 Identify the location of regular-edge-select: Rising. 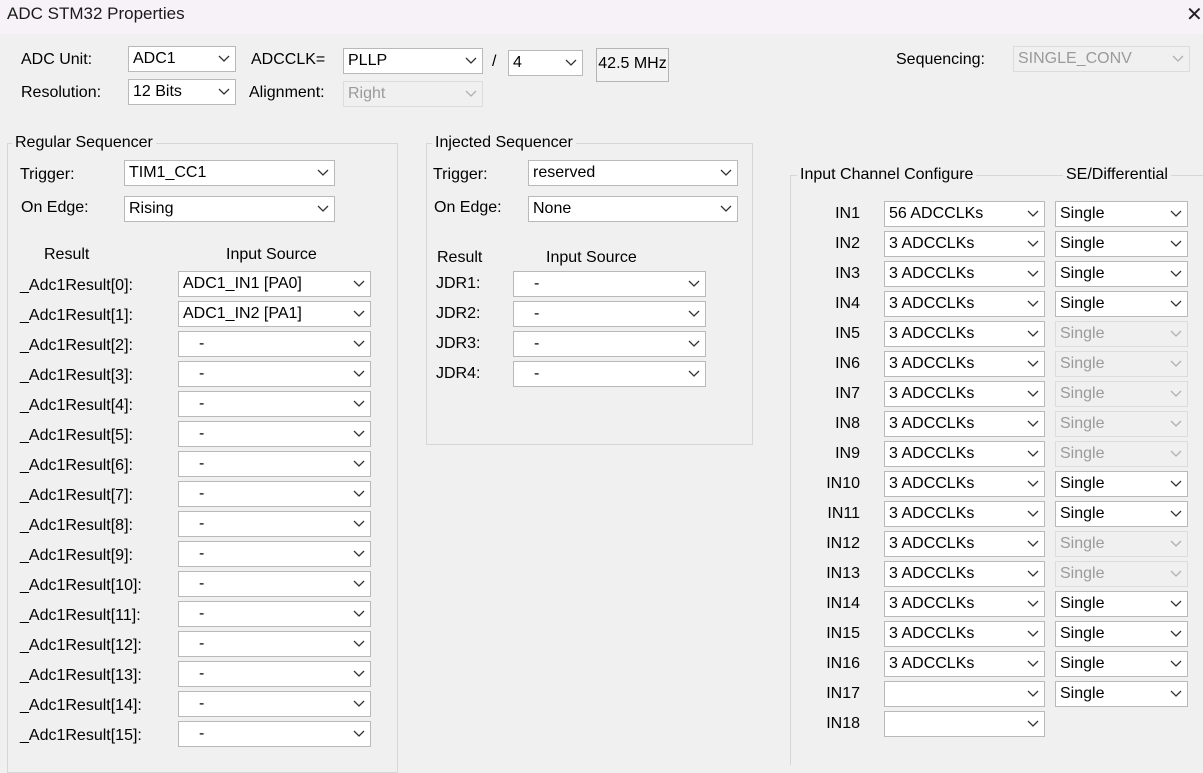
(229, 209).